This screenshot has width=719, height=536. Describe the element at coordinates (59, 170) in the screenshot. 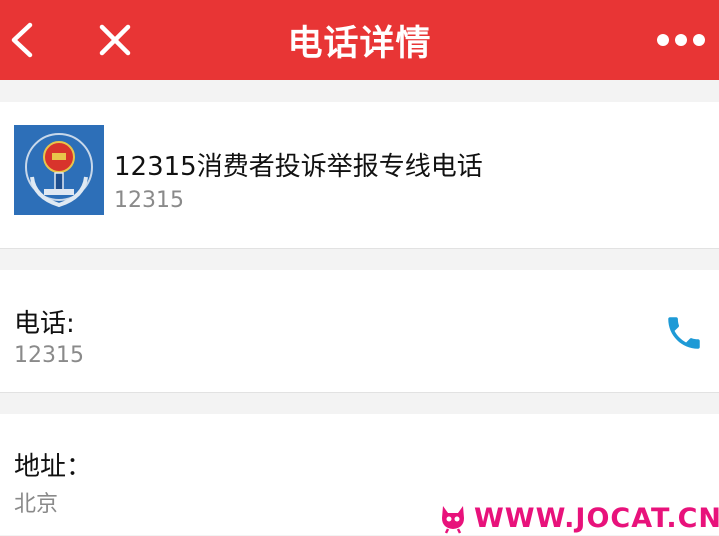

I see `consumer-association-emblem-icon` at that location.